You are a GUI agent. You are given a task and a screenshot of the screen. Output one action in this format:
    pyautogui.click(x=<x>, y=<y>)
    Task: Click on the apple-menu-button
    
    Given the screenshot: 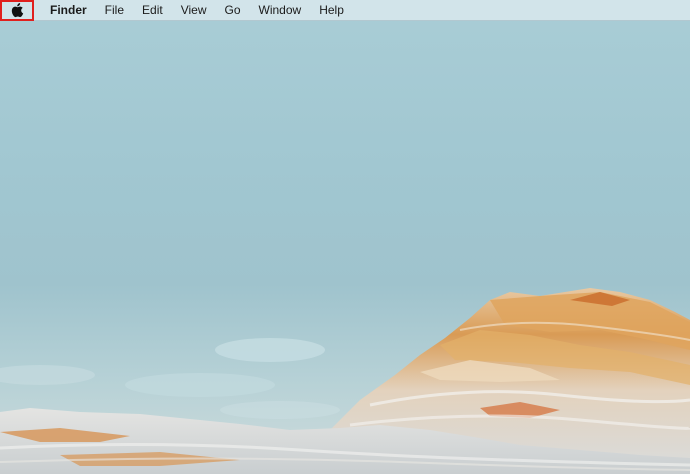 What is the action you would take?
    pyautogui.click(x=17, y=10)
    